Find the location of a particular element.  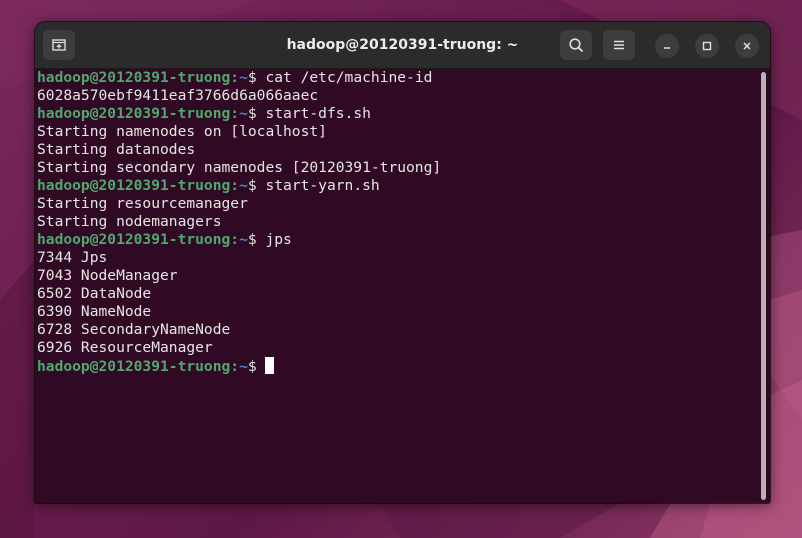

minimize-icon is located at coordinates (667, 48).